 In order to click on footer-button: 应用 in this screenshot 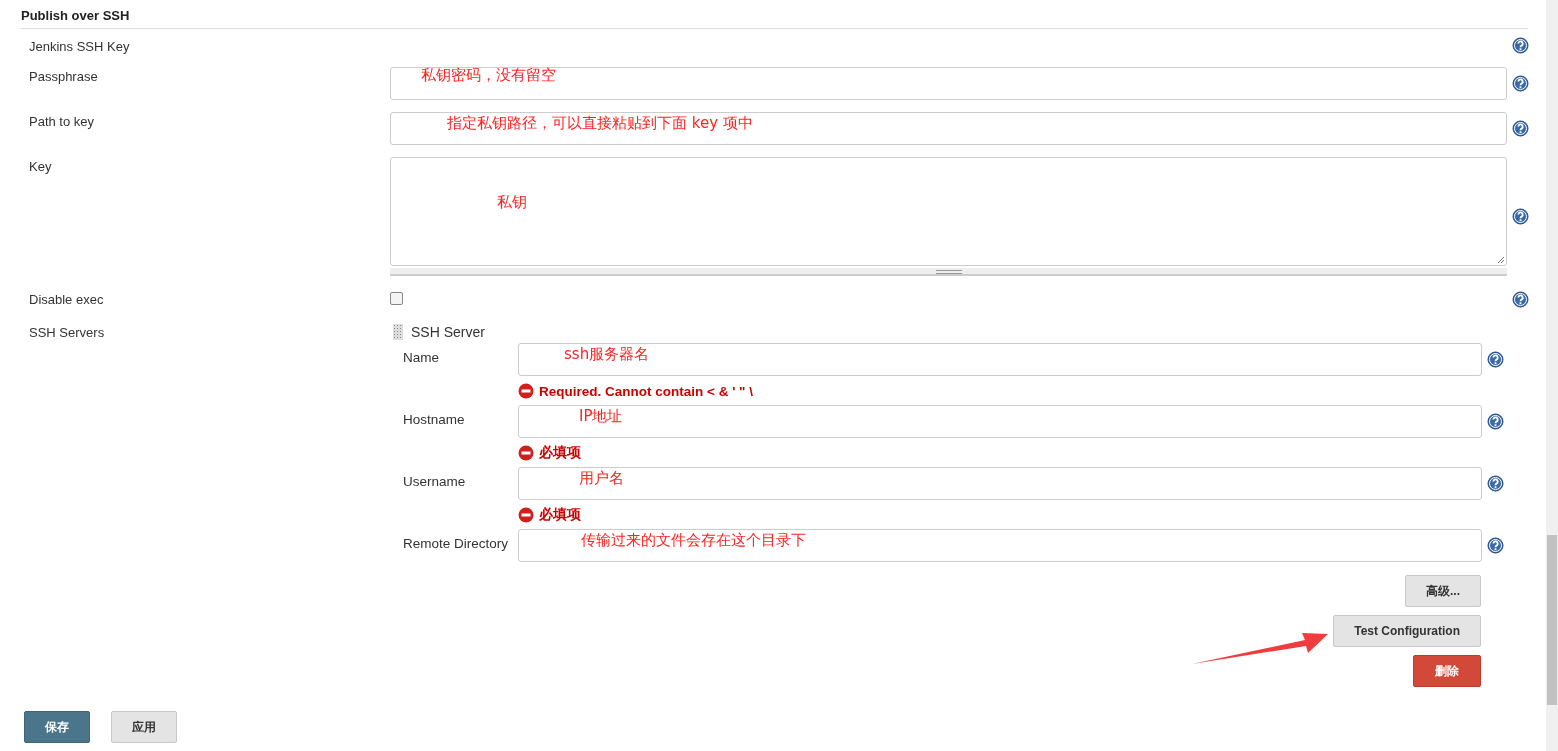, I will do `click(144, 727)`.